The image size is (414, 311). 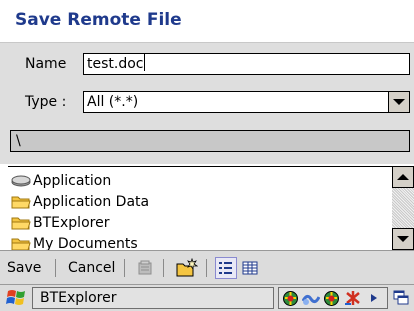 What do you see at coordinates (17, 298) in the screenshot?
I see `windows-start-icon` at bounding box center [17, 298].